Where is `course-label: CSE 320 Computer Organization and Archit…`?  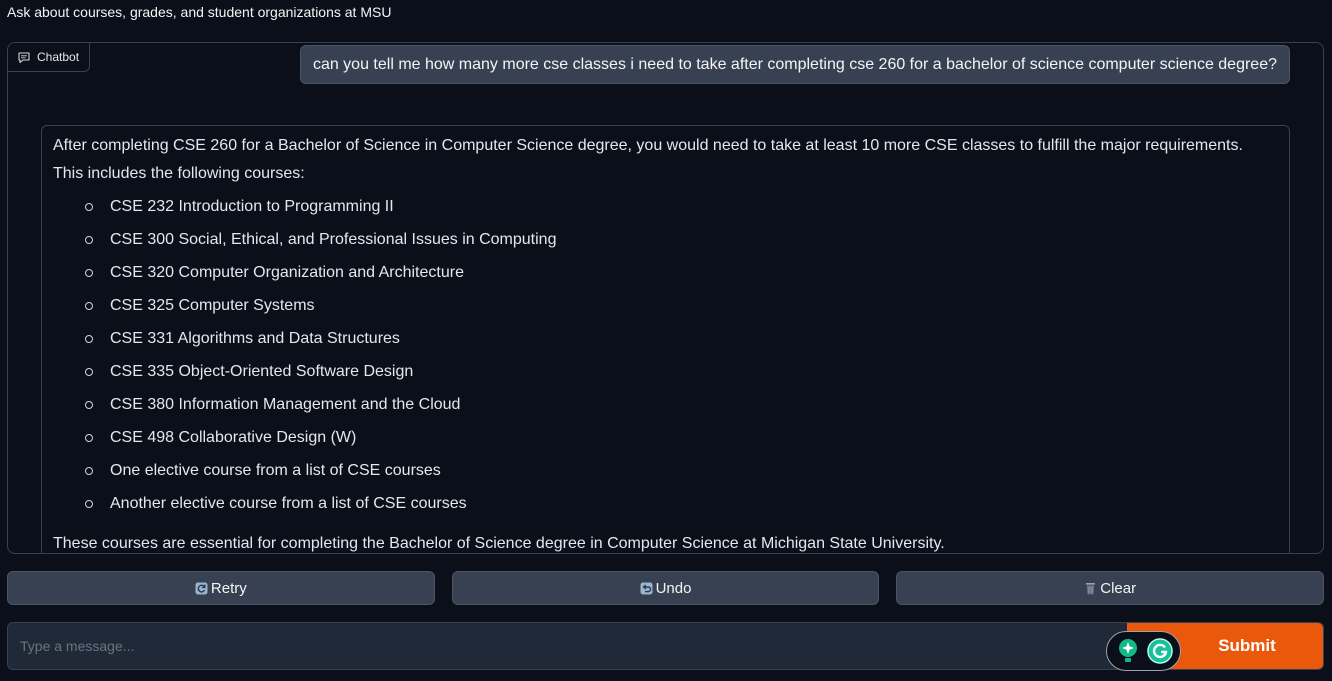
course-label: CSE 320 Computer Organization and Archit… is located at coordinates (287, 272).